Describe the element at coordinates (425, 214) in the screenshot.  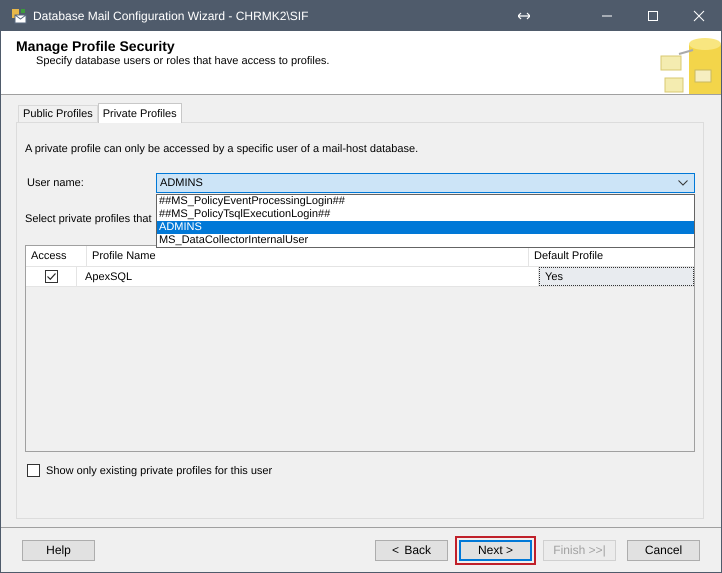
I see `dropdown-option: ##MS_PolicyTsqlExecutionLogin##` at that location.